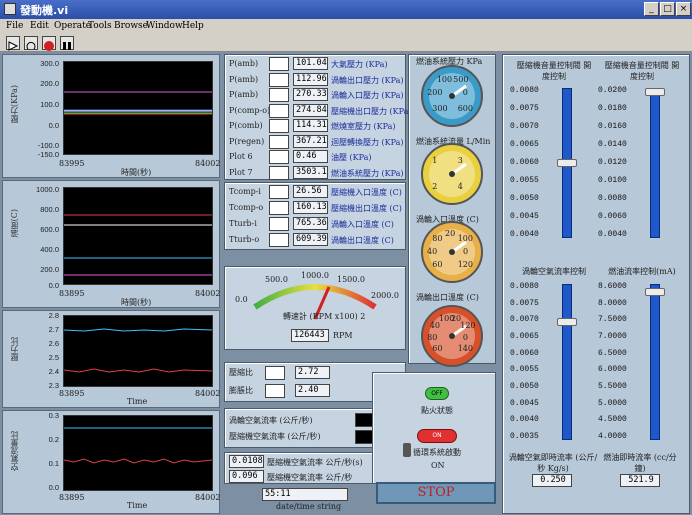 The height and width of the screenshot is (515, 692). What do you see at coordinates (310, 207) in the screenshot?
I see `temp-value: 160.13` at bounding box center [310, 207].